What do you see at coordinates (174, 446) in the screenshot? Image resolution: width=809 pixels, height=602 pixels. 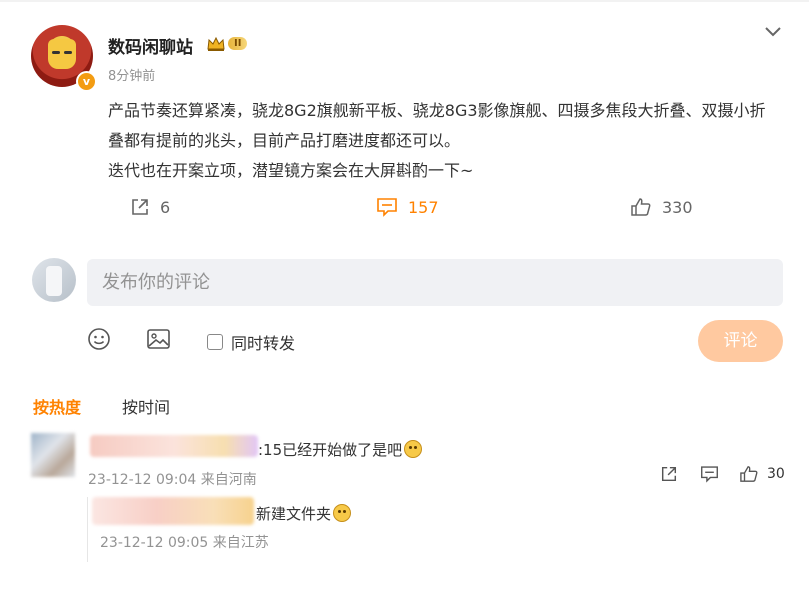 I see `commenter-name-blurred` at bounding box center [174, 446].